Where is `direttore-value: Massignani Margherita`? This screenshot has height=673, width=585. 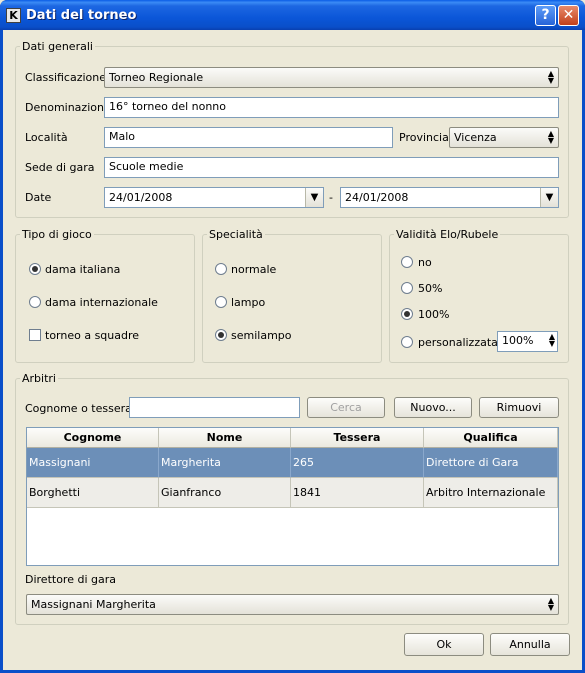
direttore-value: Massignani Margherita is located at coordinates (93, 604).